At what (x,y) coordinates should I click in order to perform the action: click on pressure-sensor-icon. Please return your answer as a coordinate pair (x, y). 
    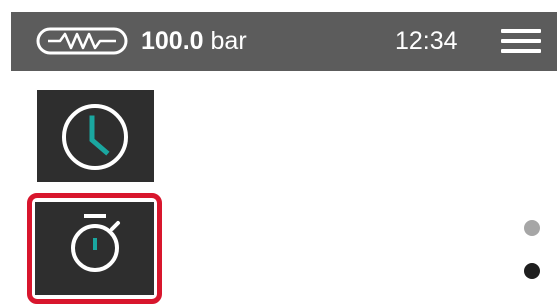
    Looking at the image, I should click on (82, 41).